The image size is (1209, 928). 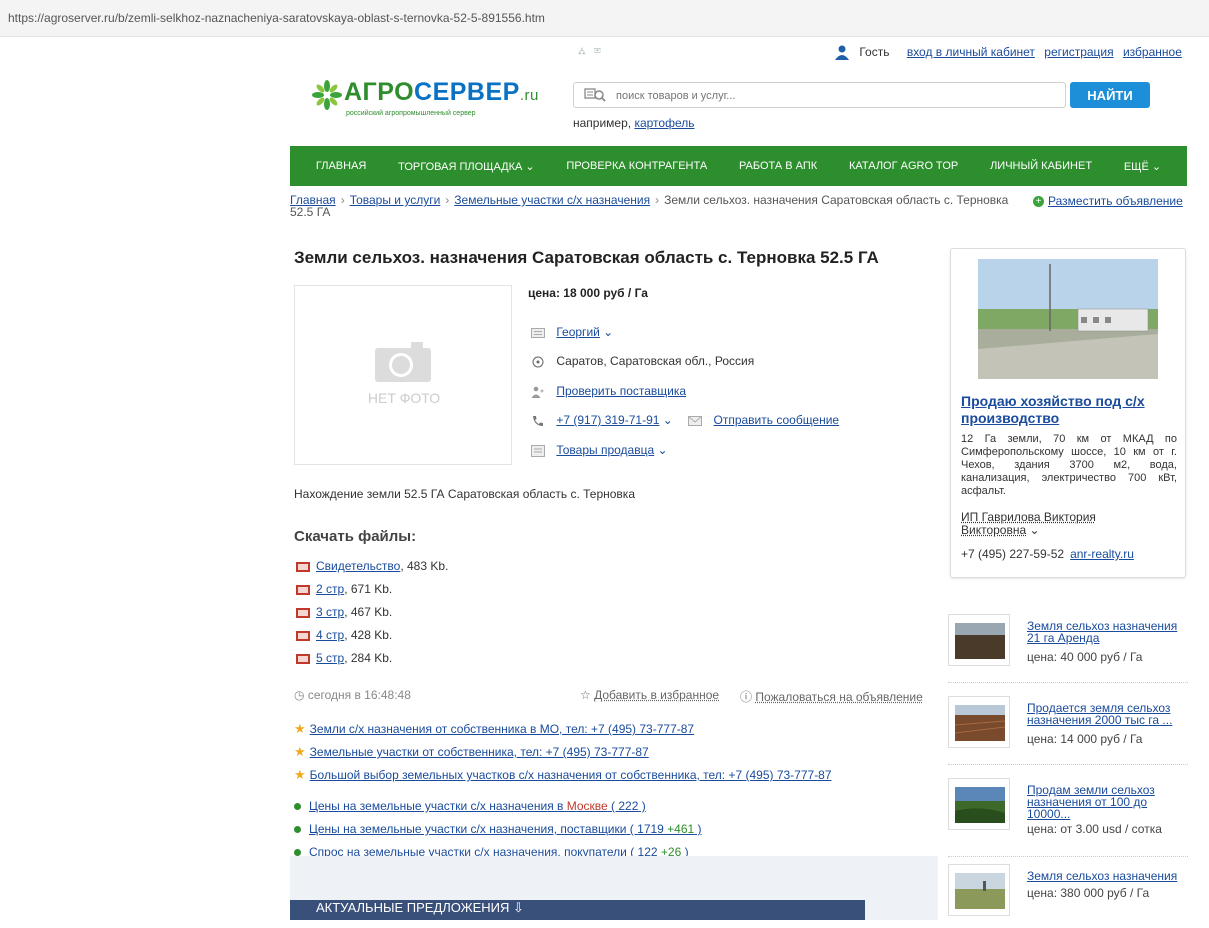 What do you see at coordinates (655, 361) in the screenshot?
I see `location-text: Саратов, Саратовская обл., Россия` at bounding box center [655, 361].